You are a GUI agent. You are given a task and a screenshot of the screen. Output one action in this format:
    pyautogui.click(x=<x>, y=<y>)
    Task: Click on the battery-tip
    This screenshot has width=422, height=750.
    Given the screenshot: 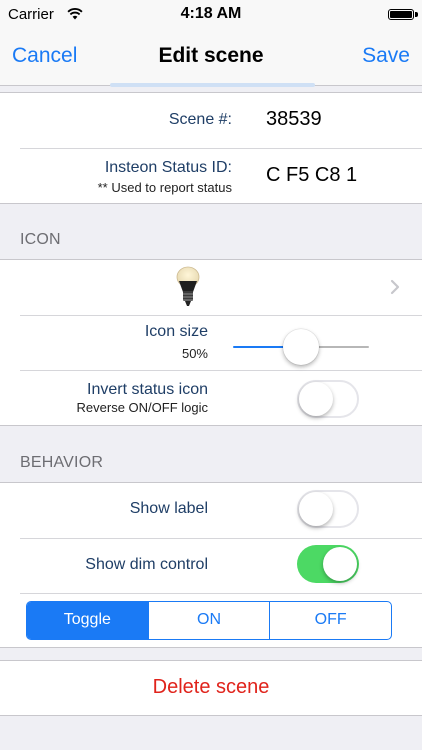 What is the action you would take?
    pyautogui.click(x=416, y=14)
    